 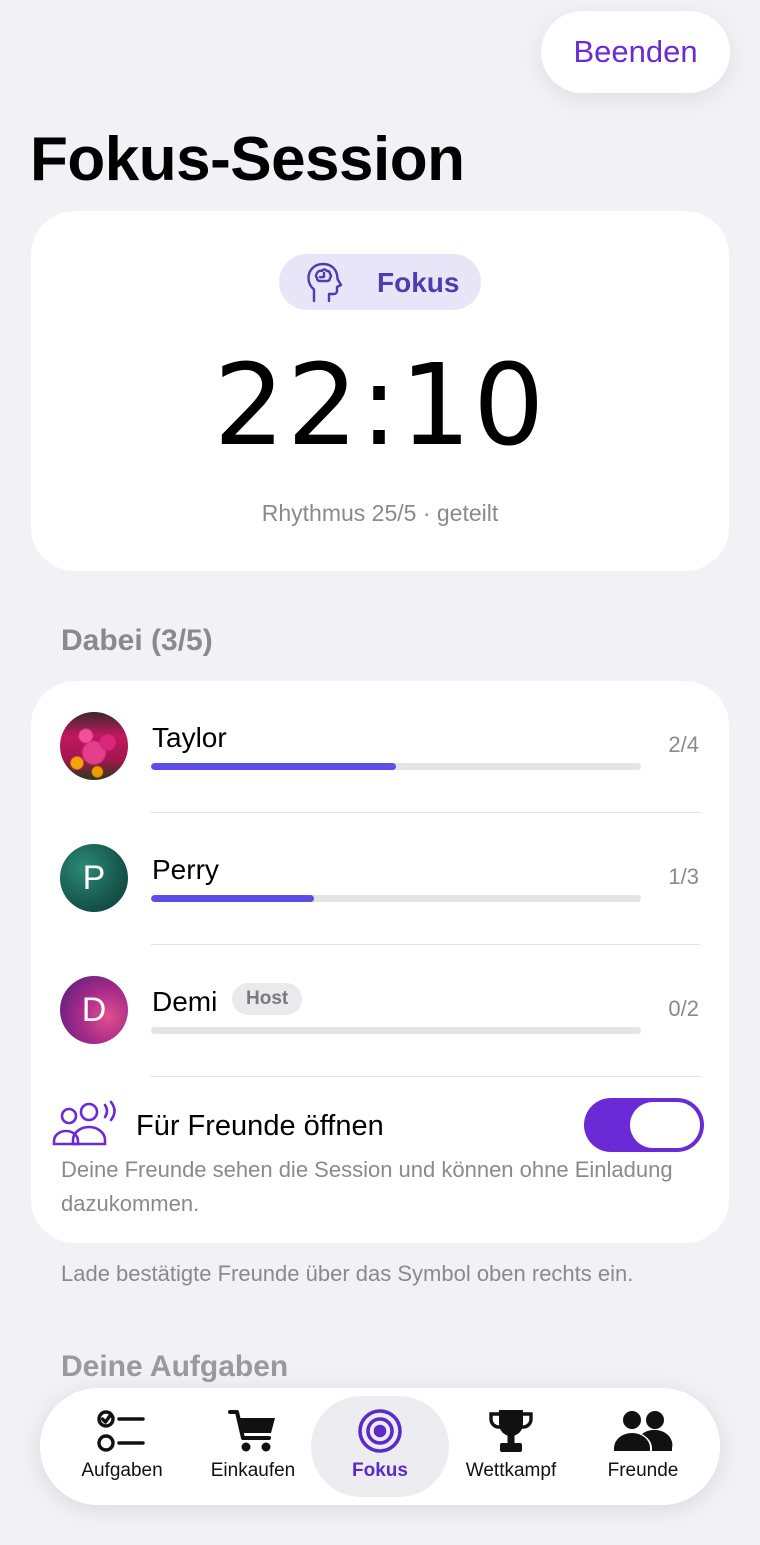 What do you see at coordinates (267, 999) in the screenshot?
I see `host-badge: Host` at bounding box center [267, 999].